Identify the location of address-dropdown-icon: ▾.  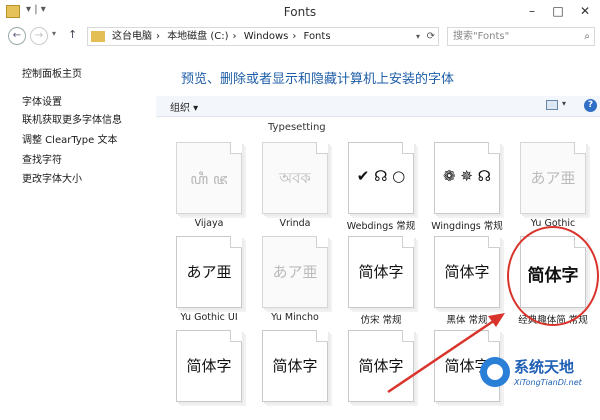
(418, 36).